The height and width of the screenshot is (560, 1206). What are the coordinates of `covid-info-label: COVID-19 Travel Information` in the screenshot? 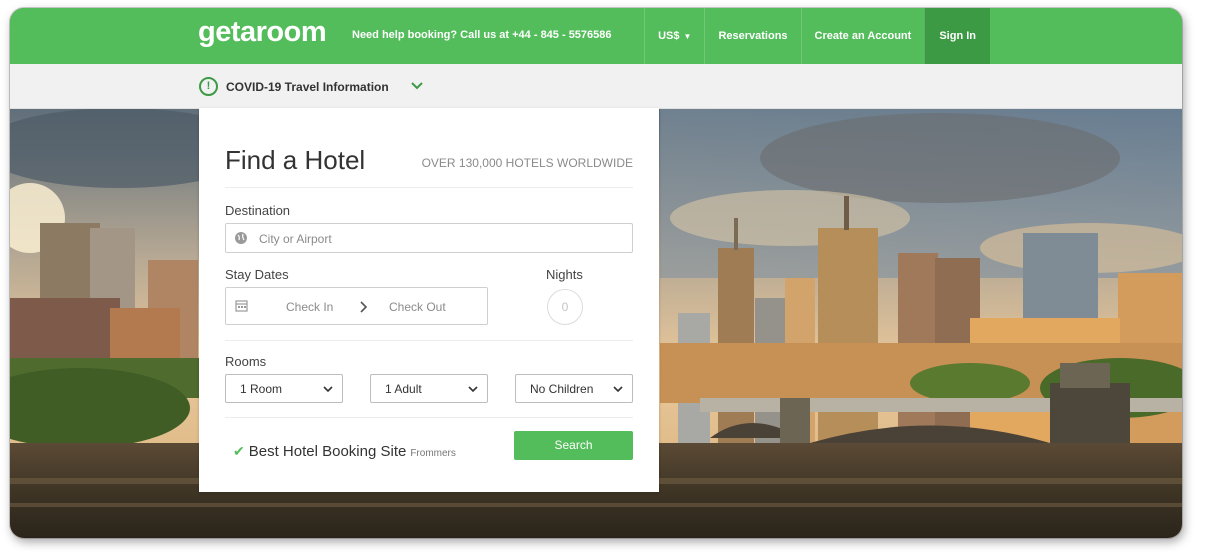 It's located at (307, 87).